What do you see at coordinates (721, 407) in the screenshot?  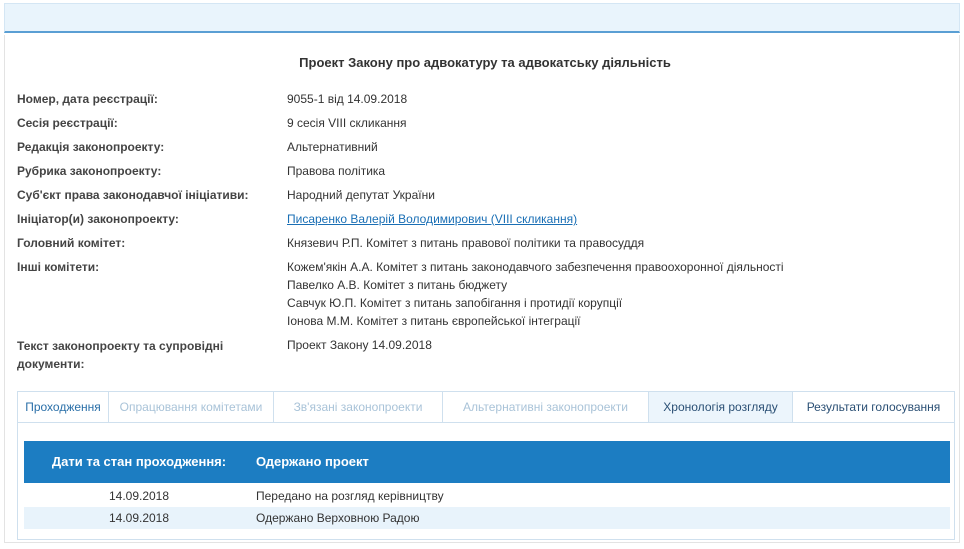 I see `tab-chronology: Хронологія розгляду` at bounding box center [721, 407].